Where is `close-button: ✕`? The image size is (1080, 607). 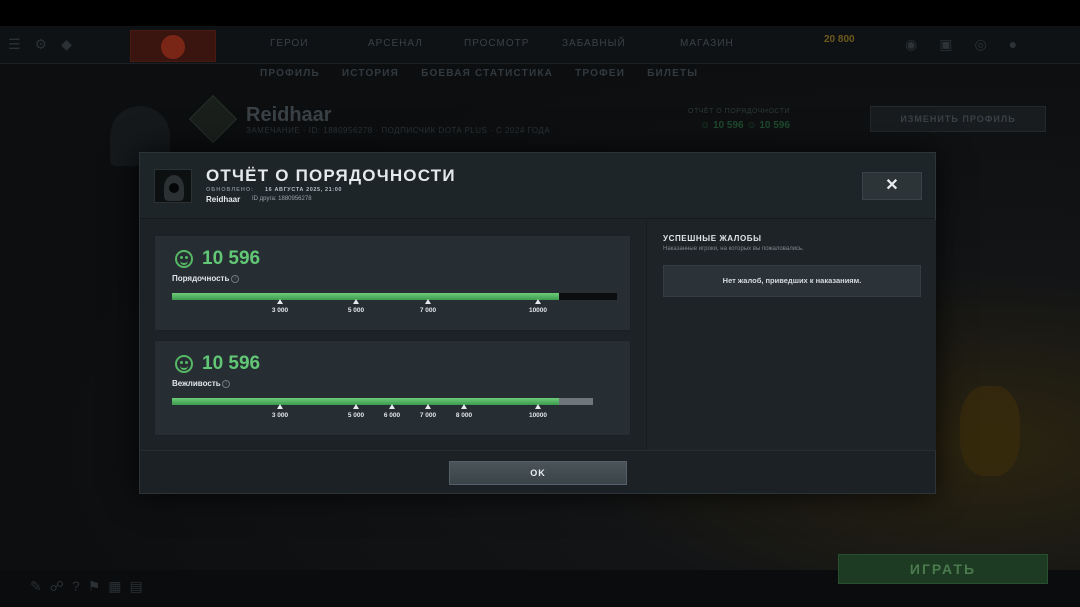 close-button: ✕ is located at coordinates (892, 186).